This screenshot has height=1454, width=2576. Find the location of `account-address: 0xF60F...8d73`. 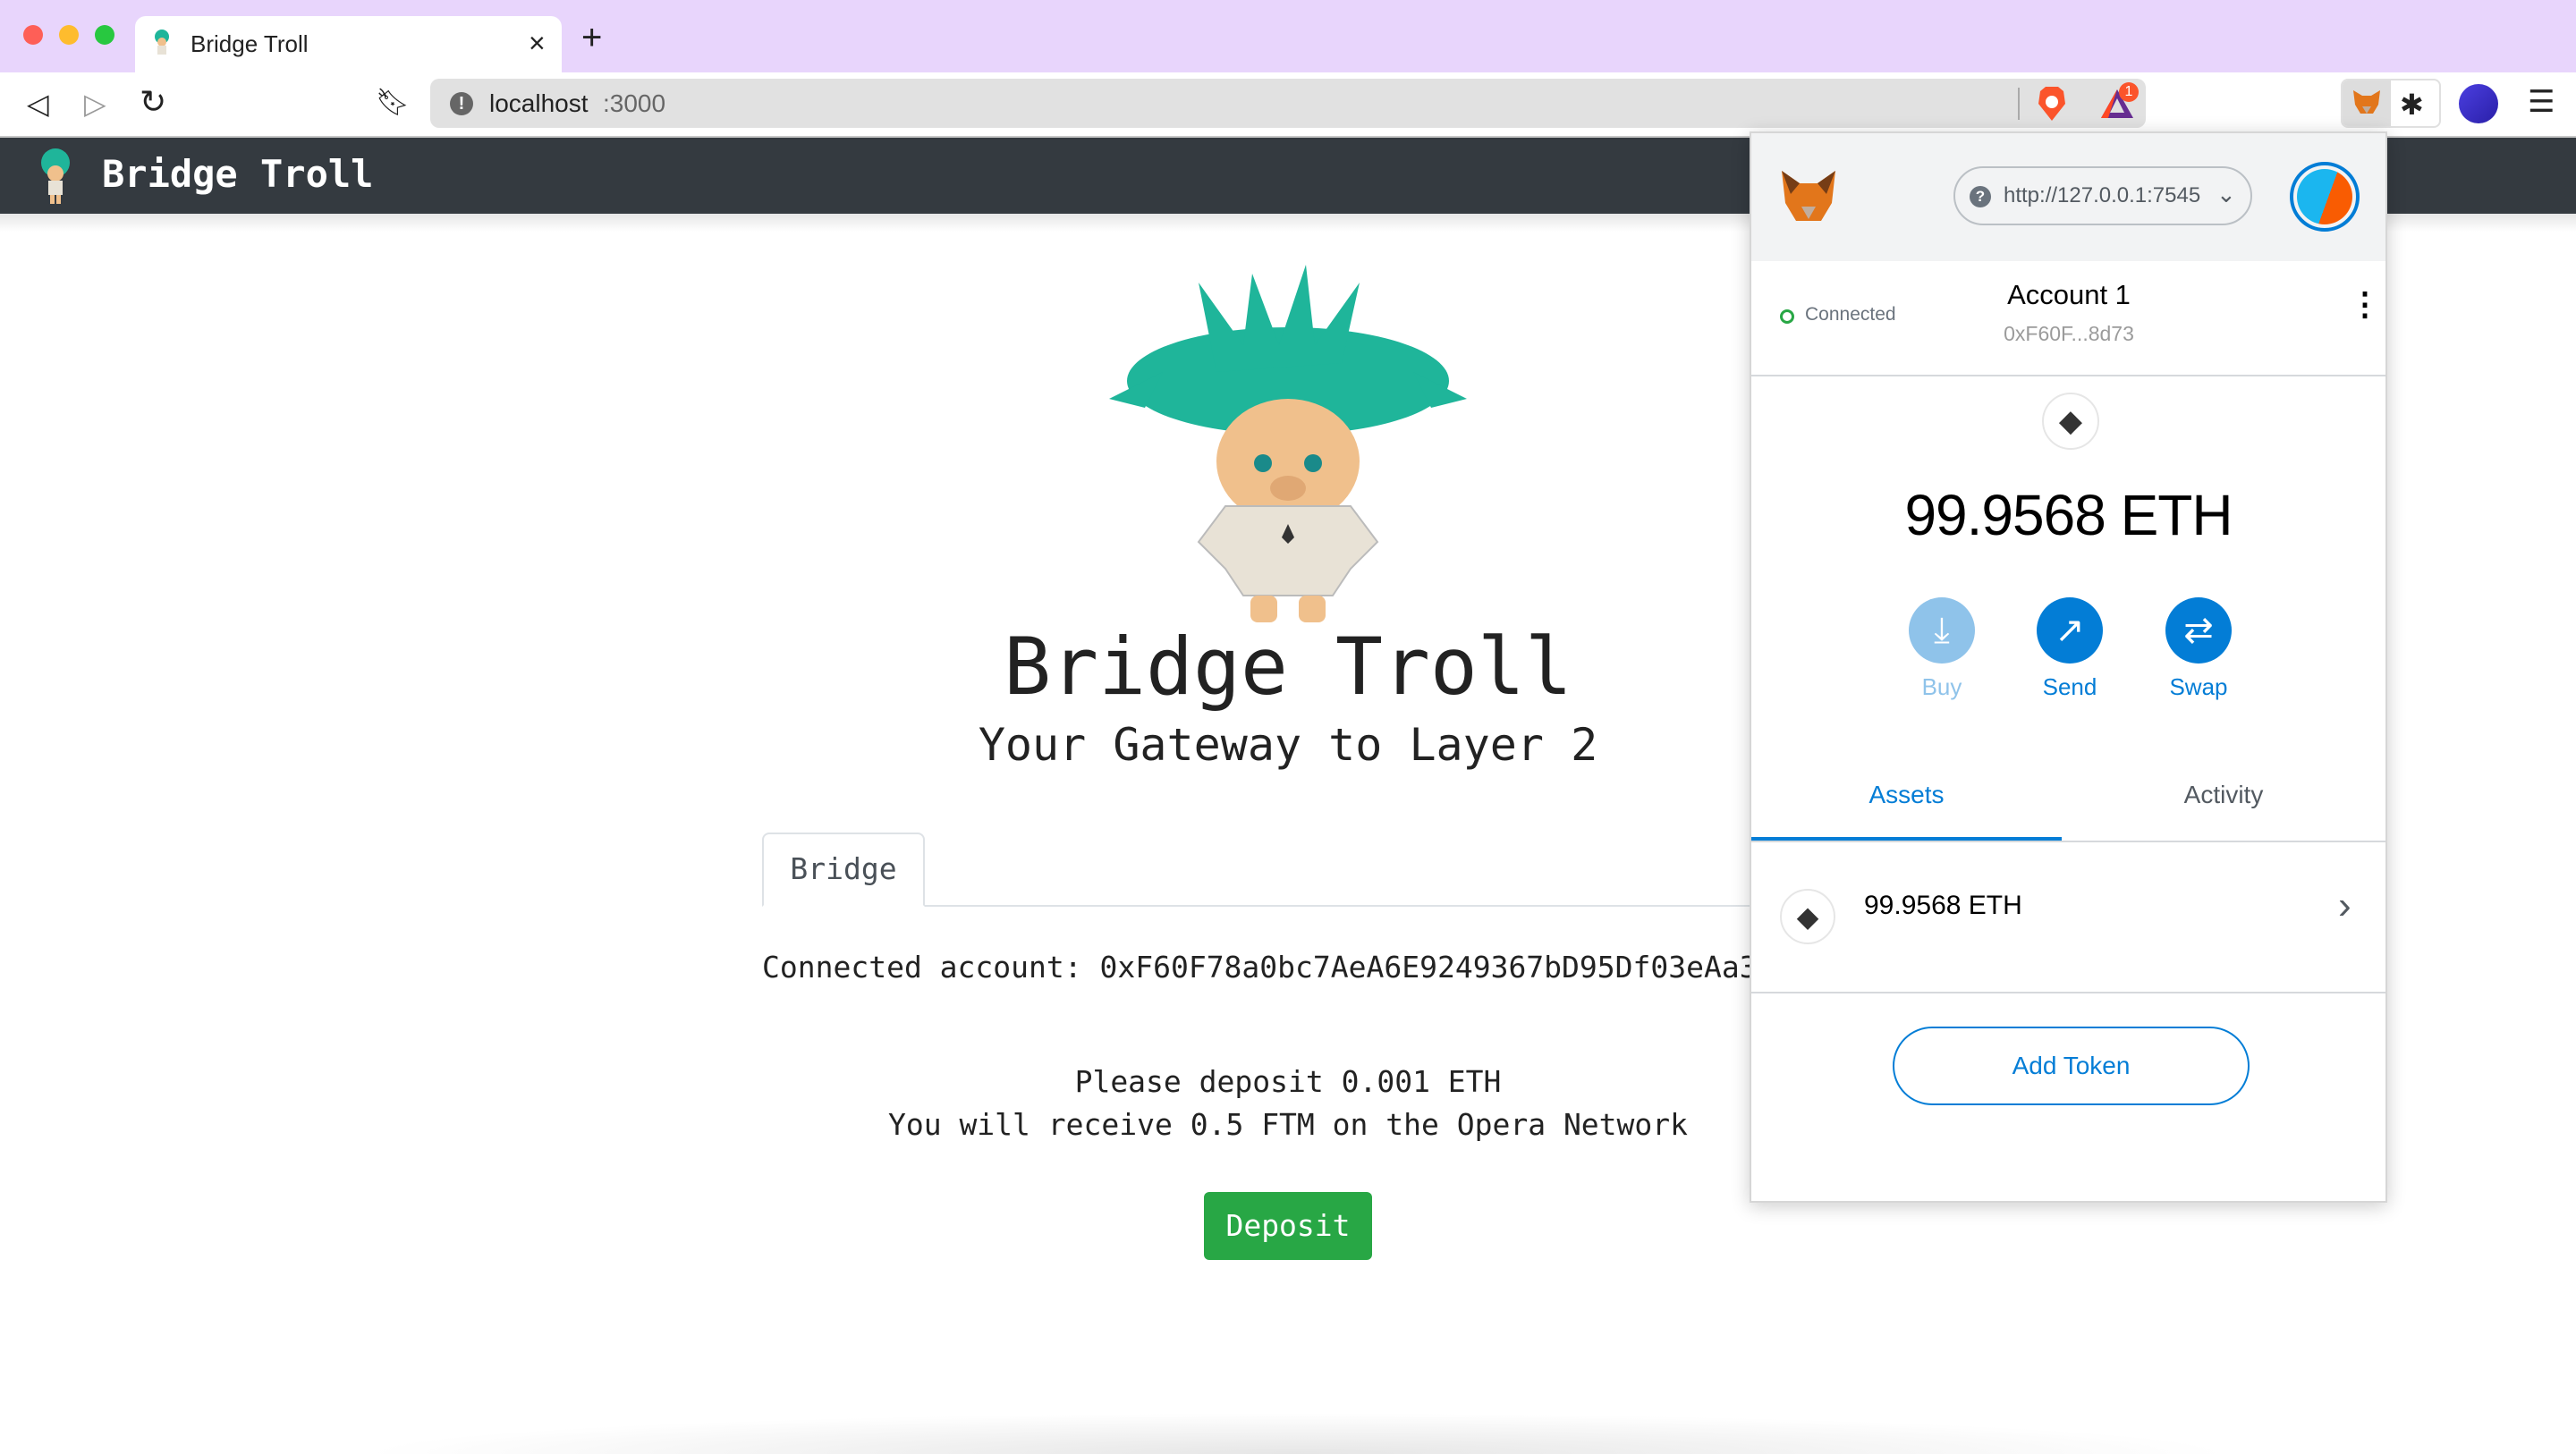

account-address: 0xF60F...8d73 is located at coordinates (2069, 334).